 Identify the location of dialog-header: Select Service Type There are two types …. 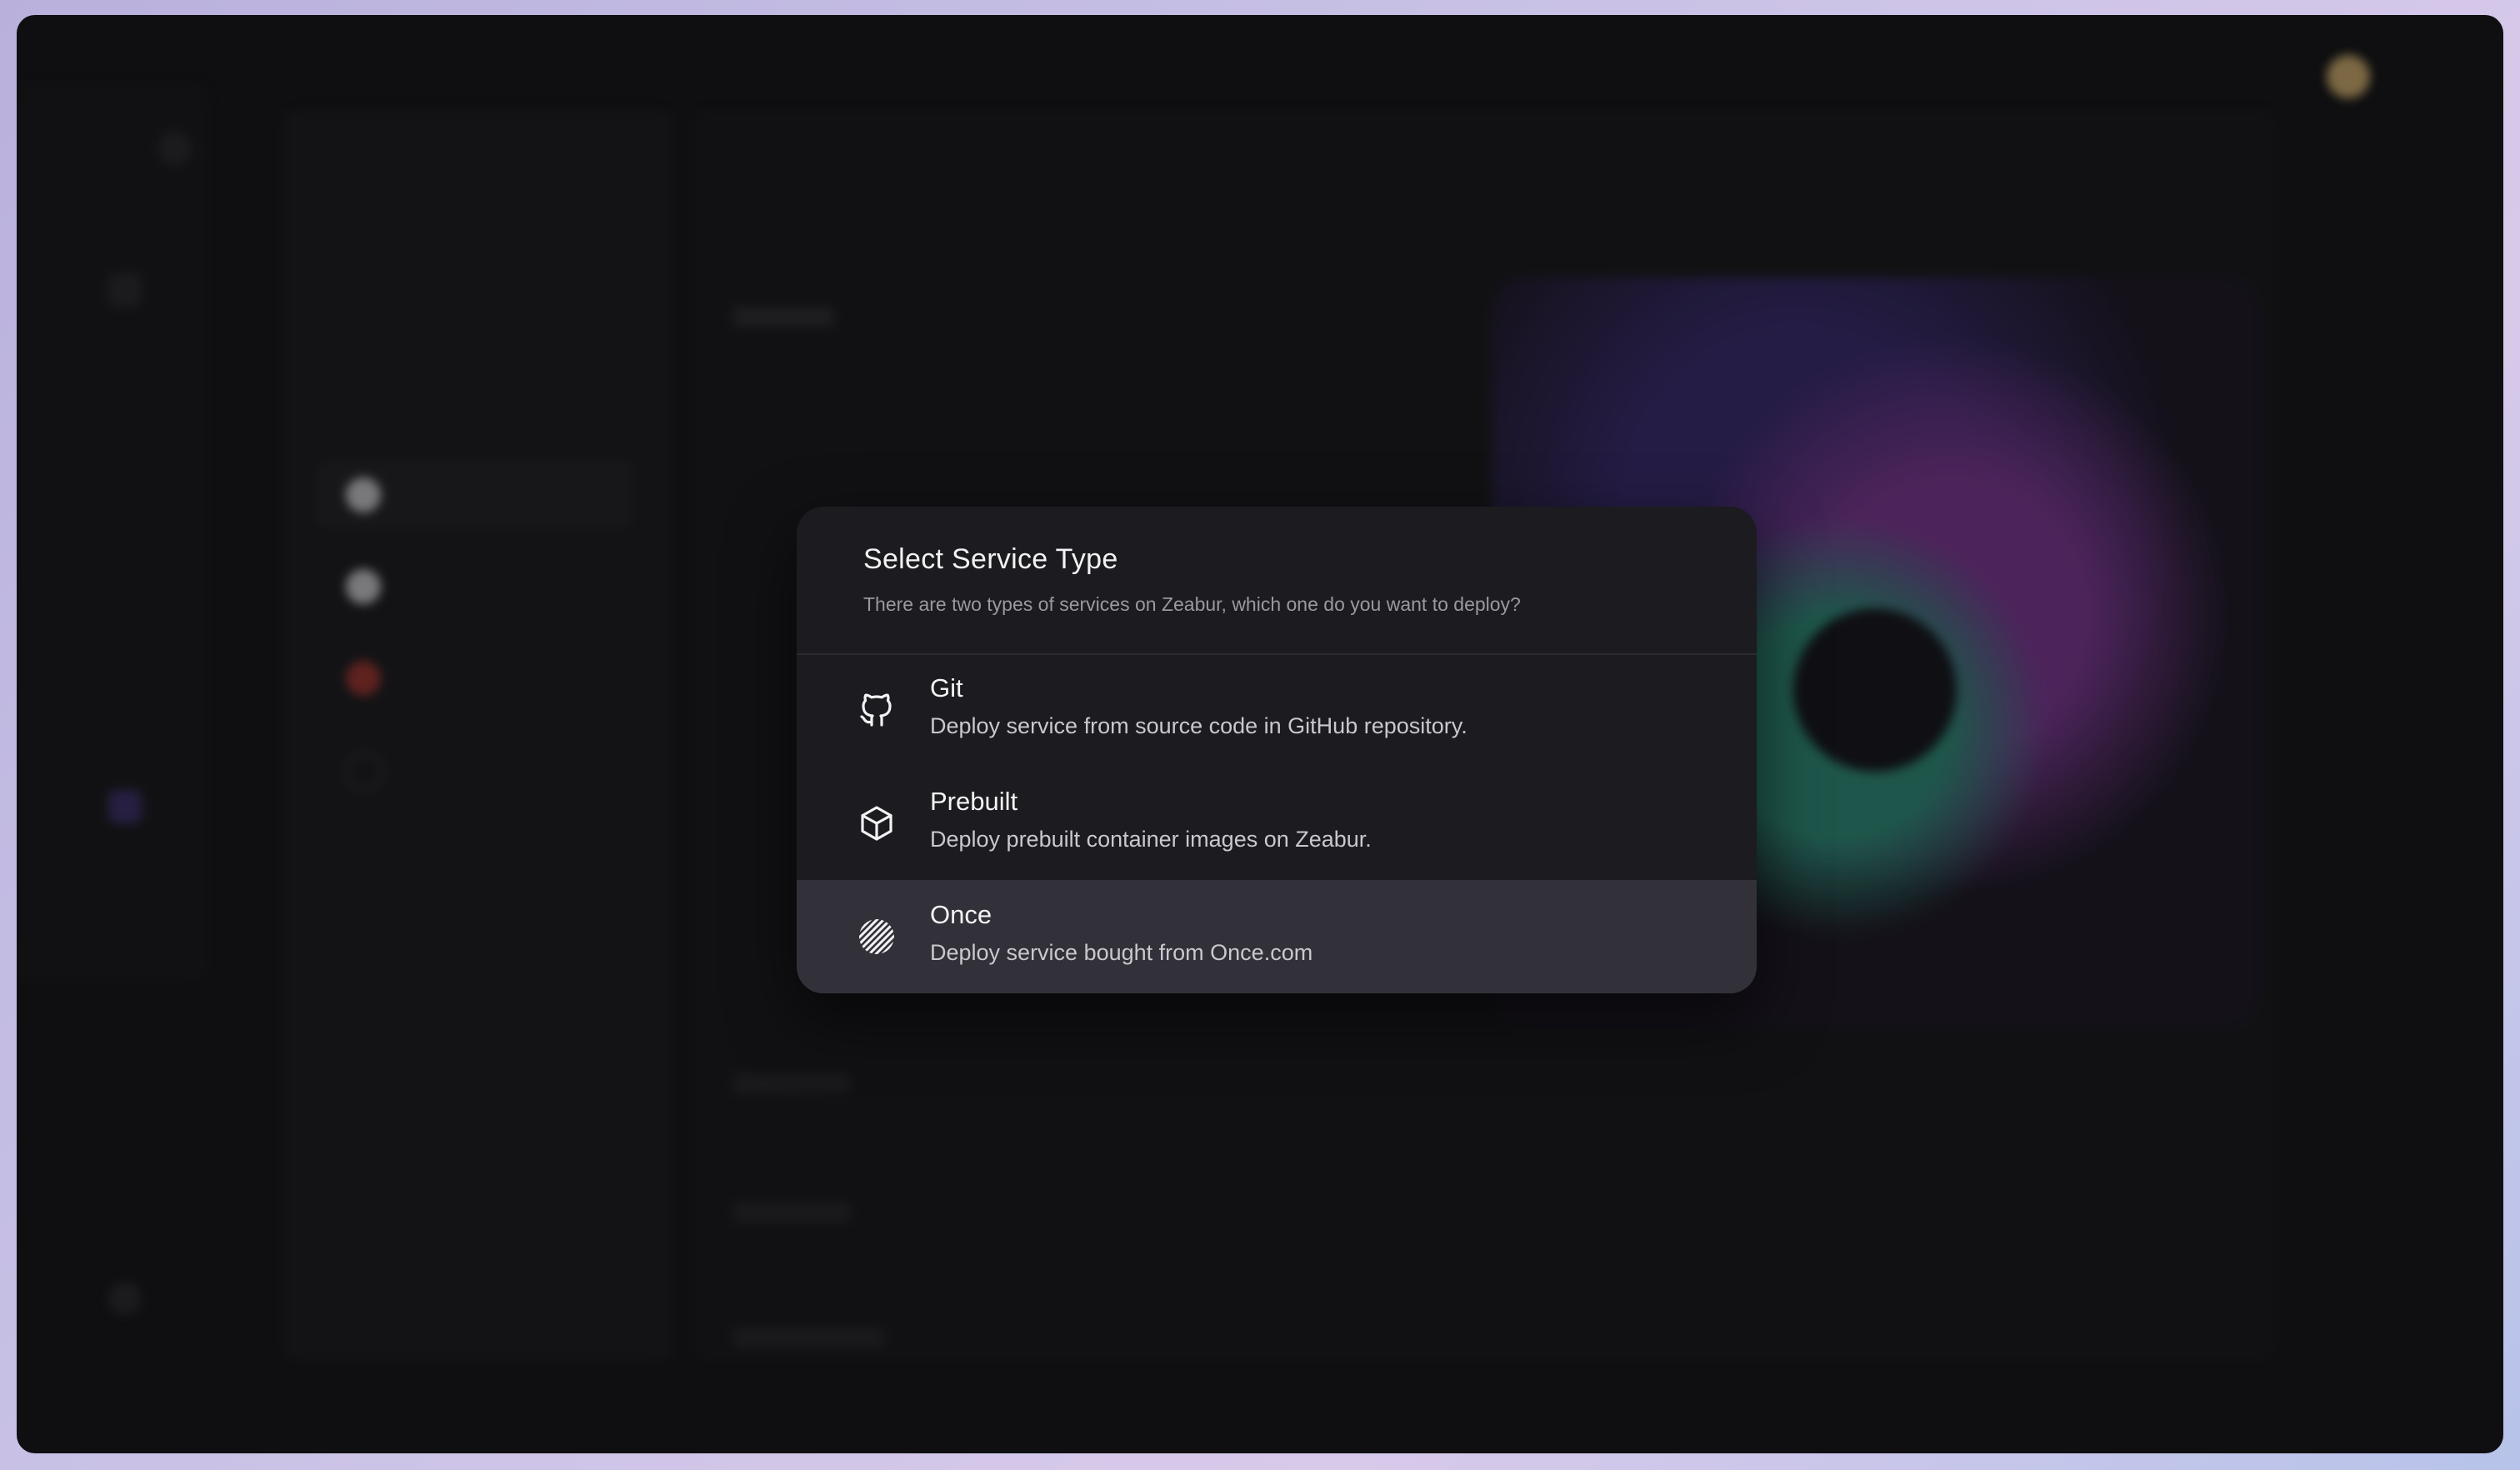
(1277, 581).